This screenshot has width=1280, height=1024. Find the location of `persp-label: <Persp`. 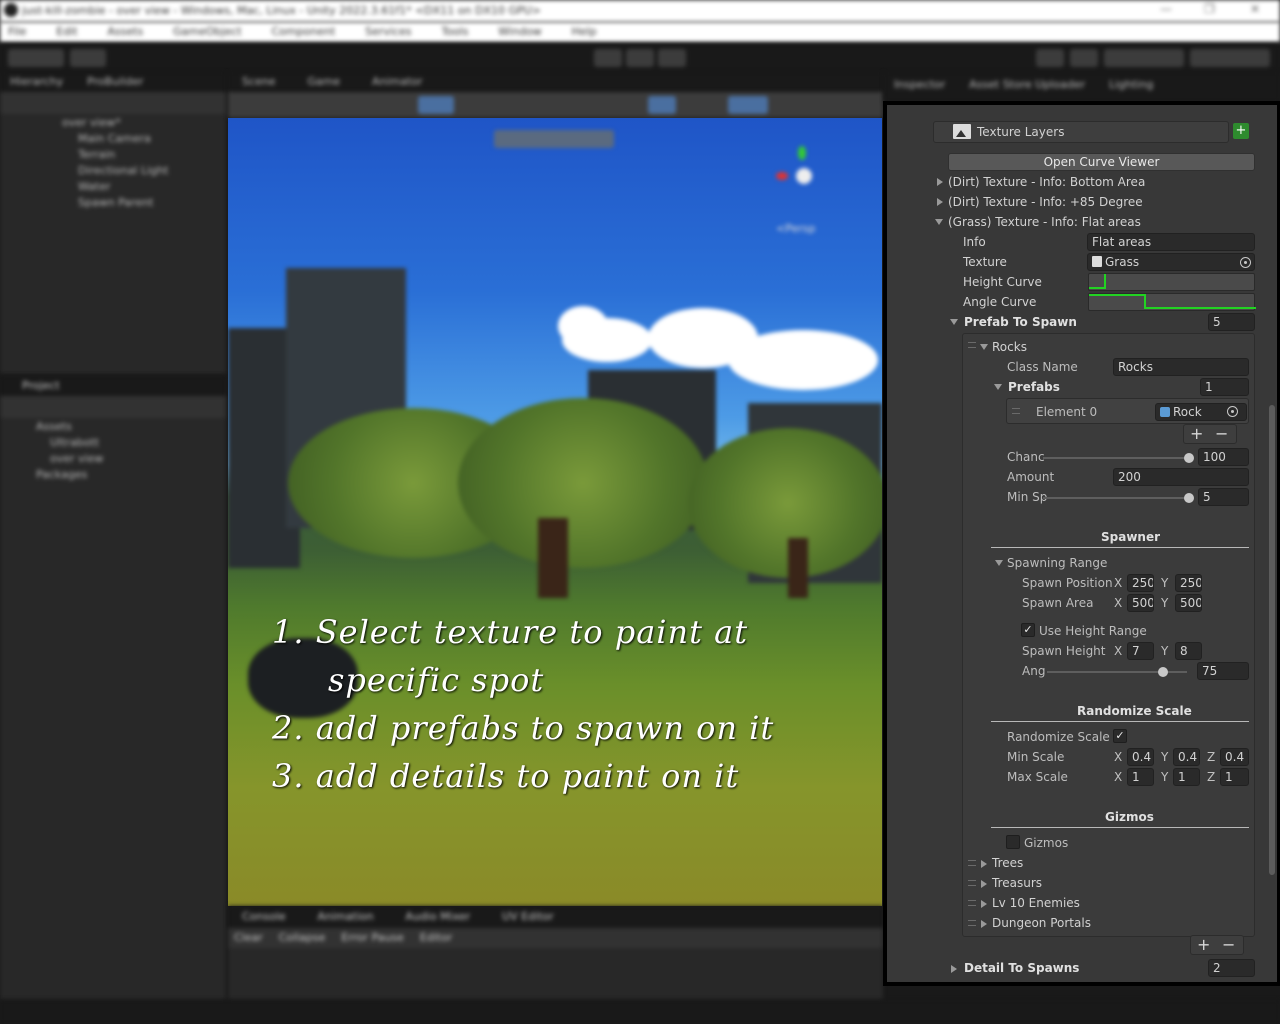

persp-label: <Persp is located at coordinates (795, 228).